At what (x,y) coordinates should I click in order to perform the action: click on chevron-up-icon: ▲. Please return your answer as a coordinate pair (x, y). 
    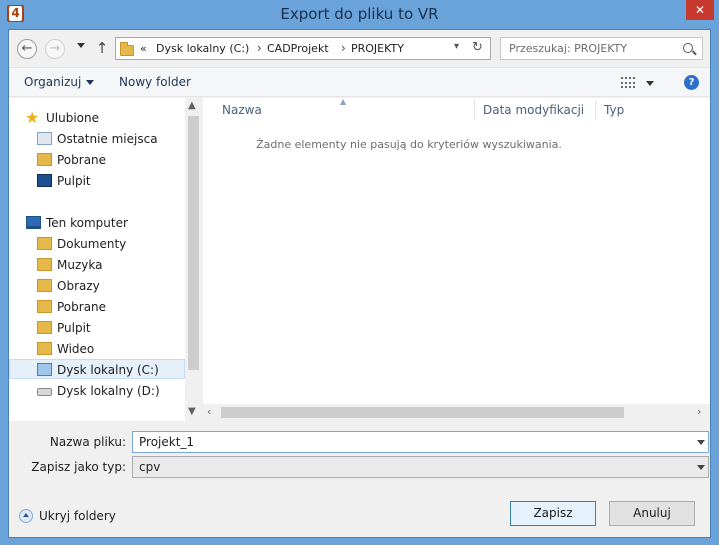
    Looking at the image, I should click on (192, 105).